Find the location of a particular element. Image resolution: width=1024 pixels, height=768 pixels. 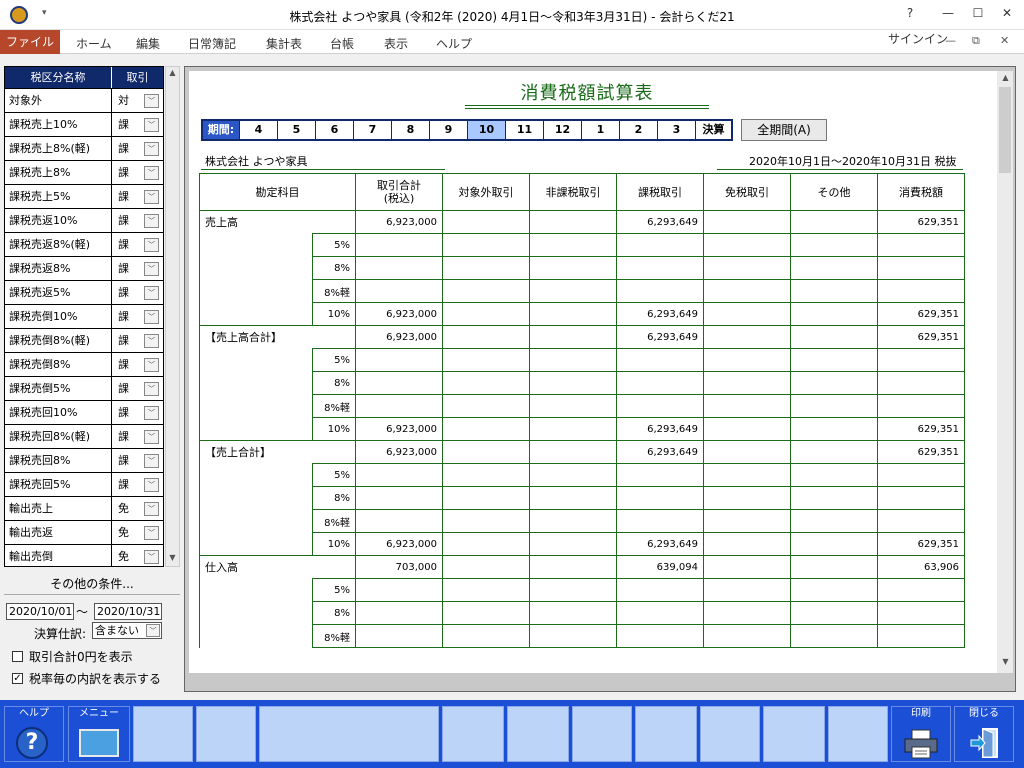

period-button: 決算 is located at coordinates (713, 130).